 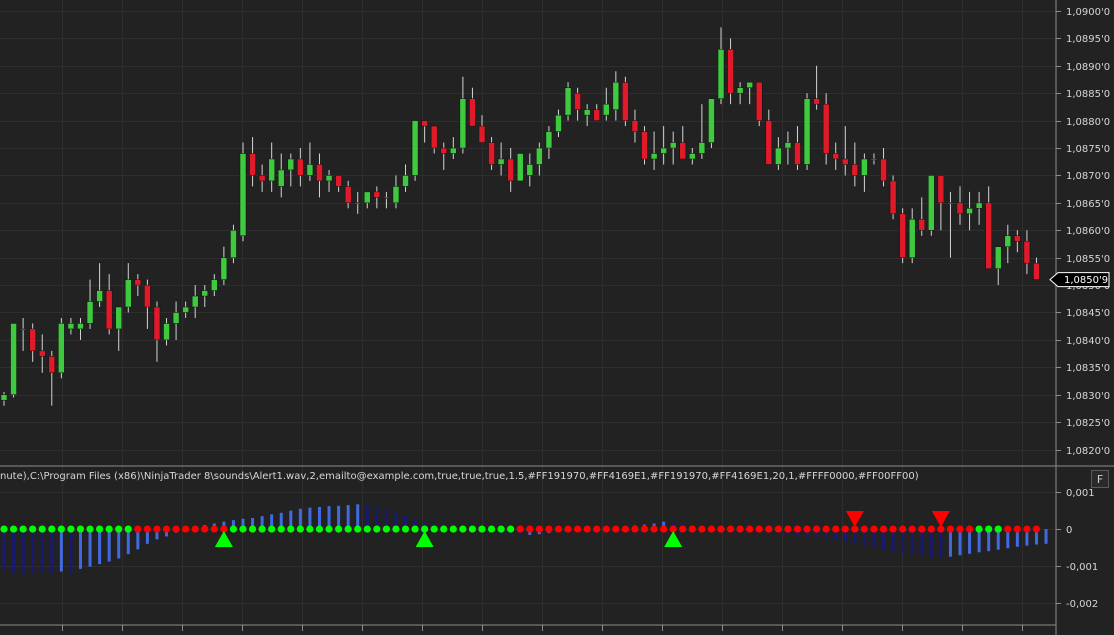 What do you see at coordinates (1088, 423) in the screenshot?
I see `price-tick-label: 1,0825'0` at bounding box center [1088, 423].